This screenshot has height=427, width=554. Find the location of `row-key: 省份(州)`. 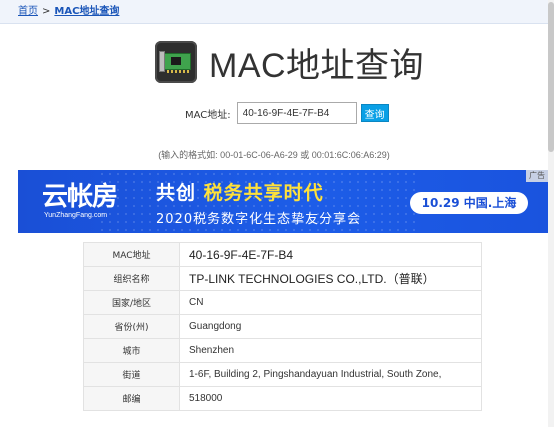

row-key: 省份(州) is located at coordinates (131, 326).